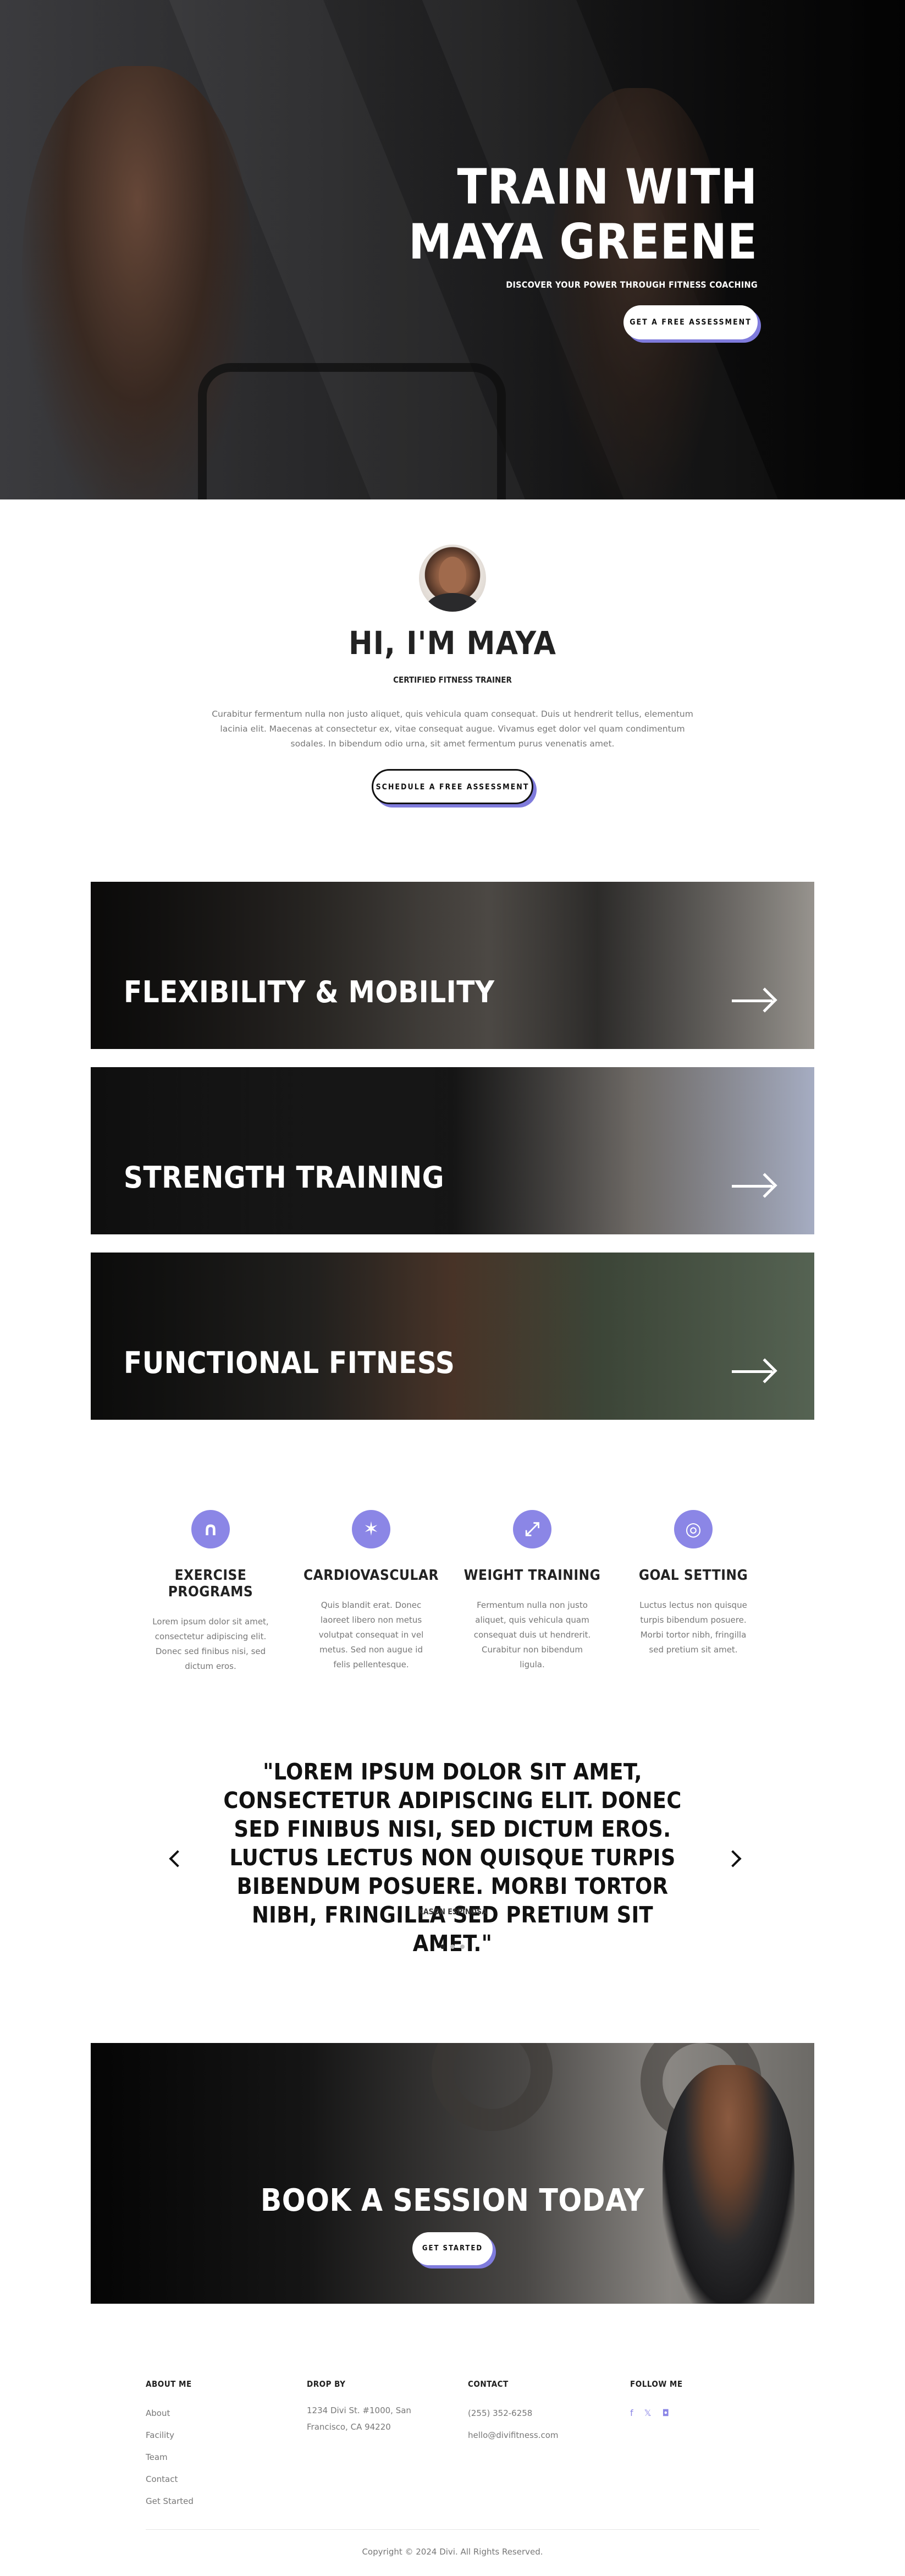 This screenshot has width=905, height=2576. I want to click on slider-dots, so click(453, 1946).